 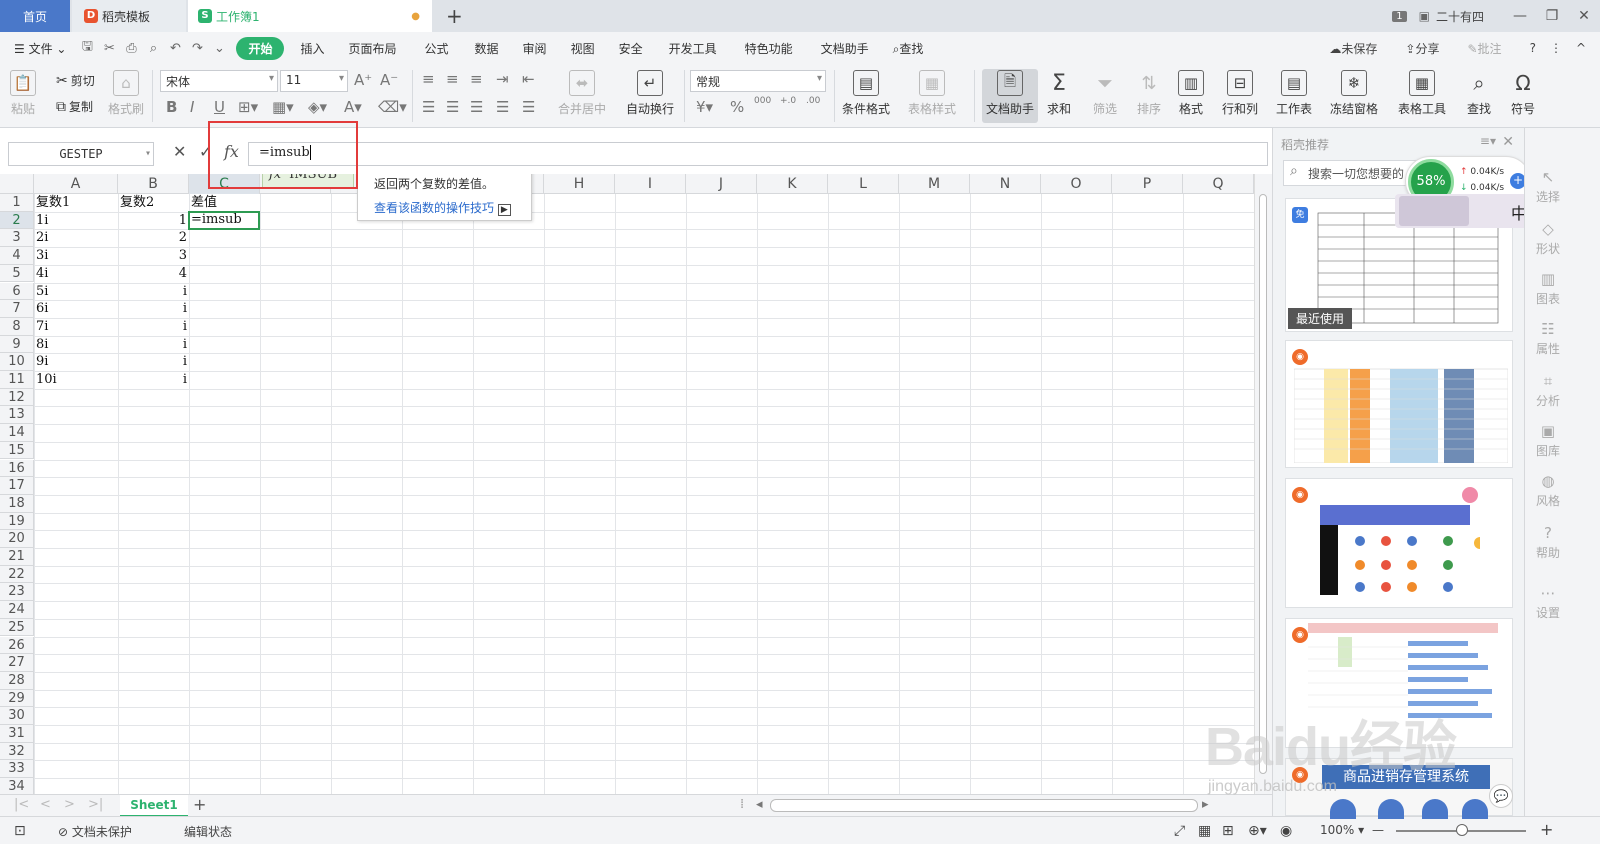 I want to click on menu-security: 安全, so click(x=631, y=48).